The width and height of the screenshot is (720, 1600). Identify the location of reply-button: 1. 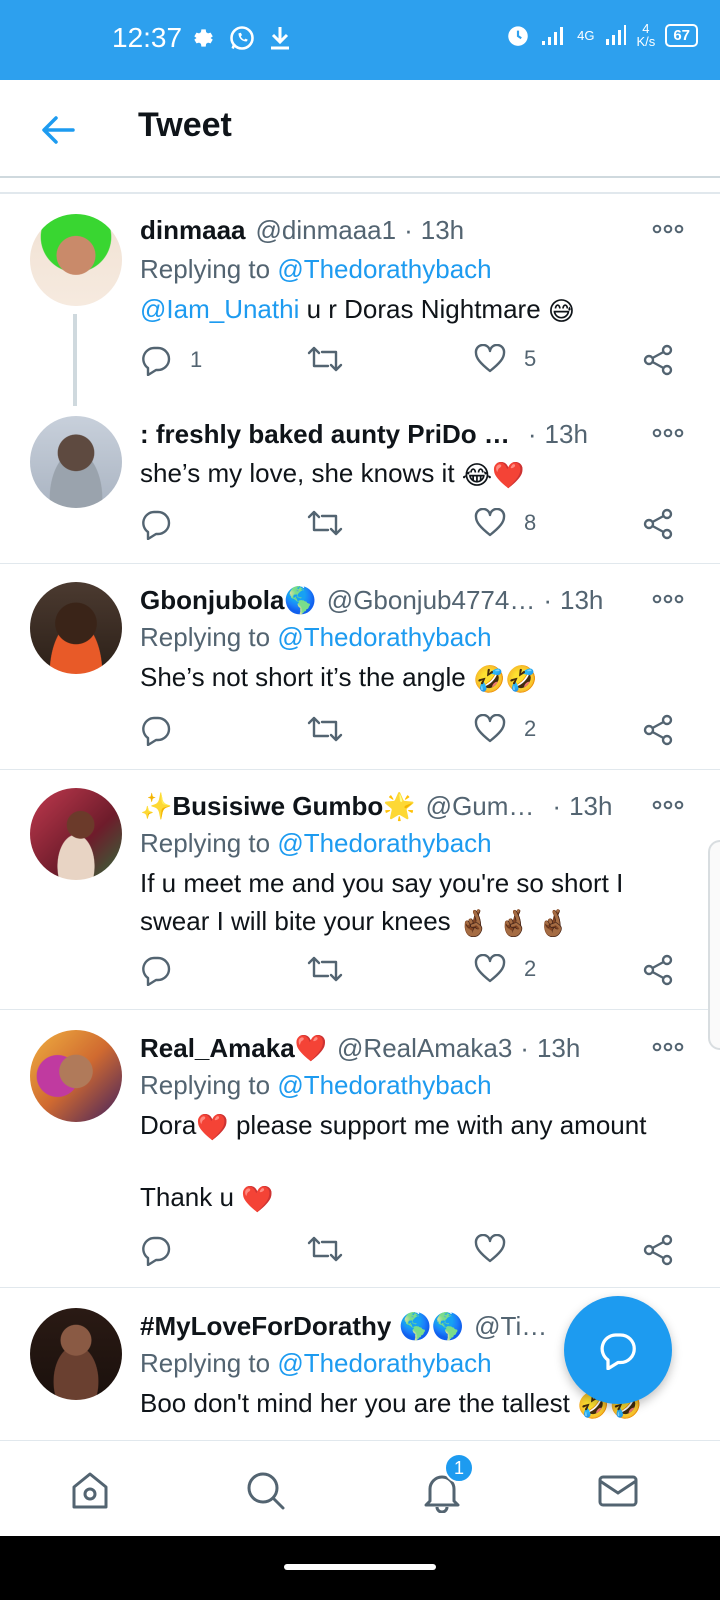
(171, 360).